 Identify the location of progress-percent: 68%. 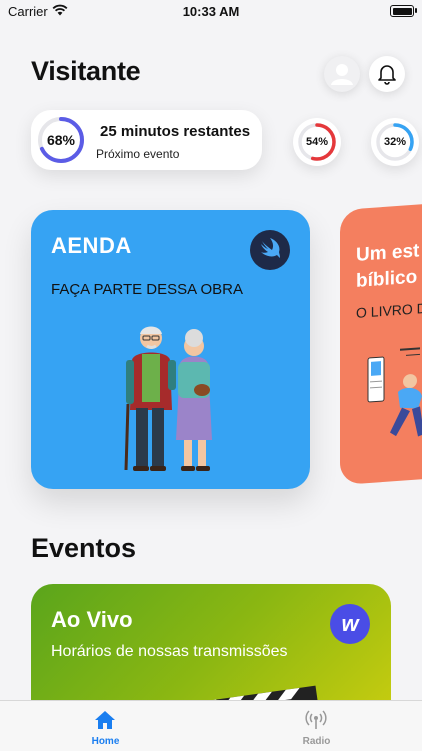
(61, 140).